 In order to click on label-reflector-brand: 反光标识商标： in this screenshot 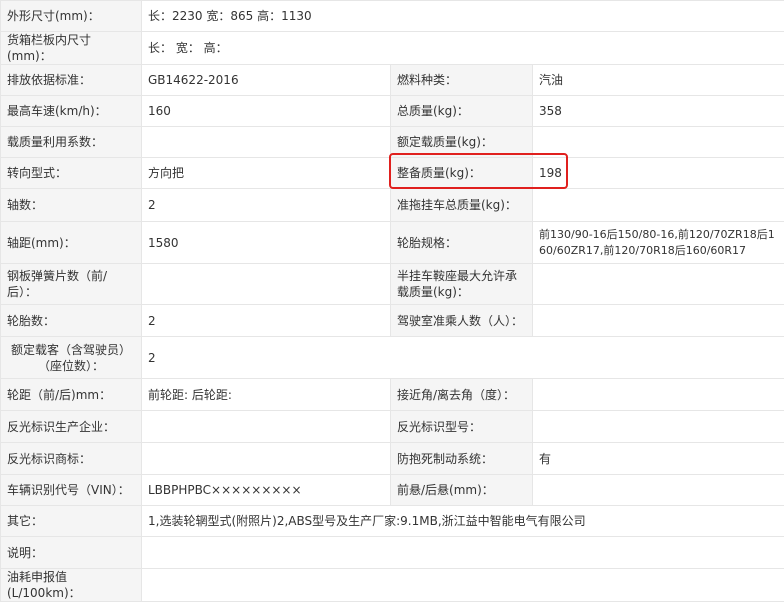, I will do `click(71, 459)`.